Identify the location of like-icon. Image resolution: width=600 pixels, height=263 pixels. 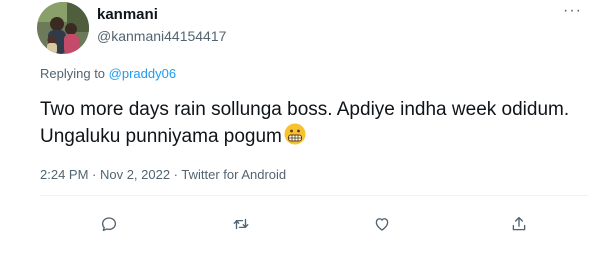
(382, 224).